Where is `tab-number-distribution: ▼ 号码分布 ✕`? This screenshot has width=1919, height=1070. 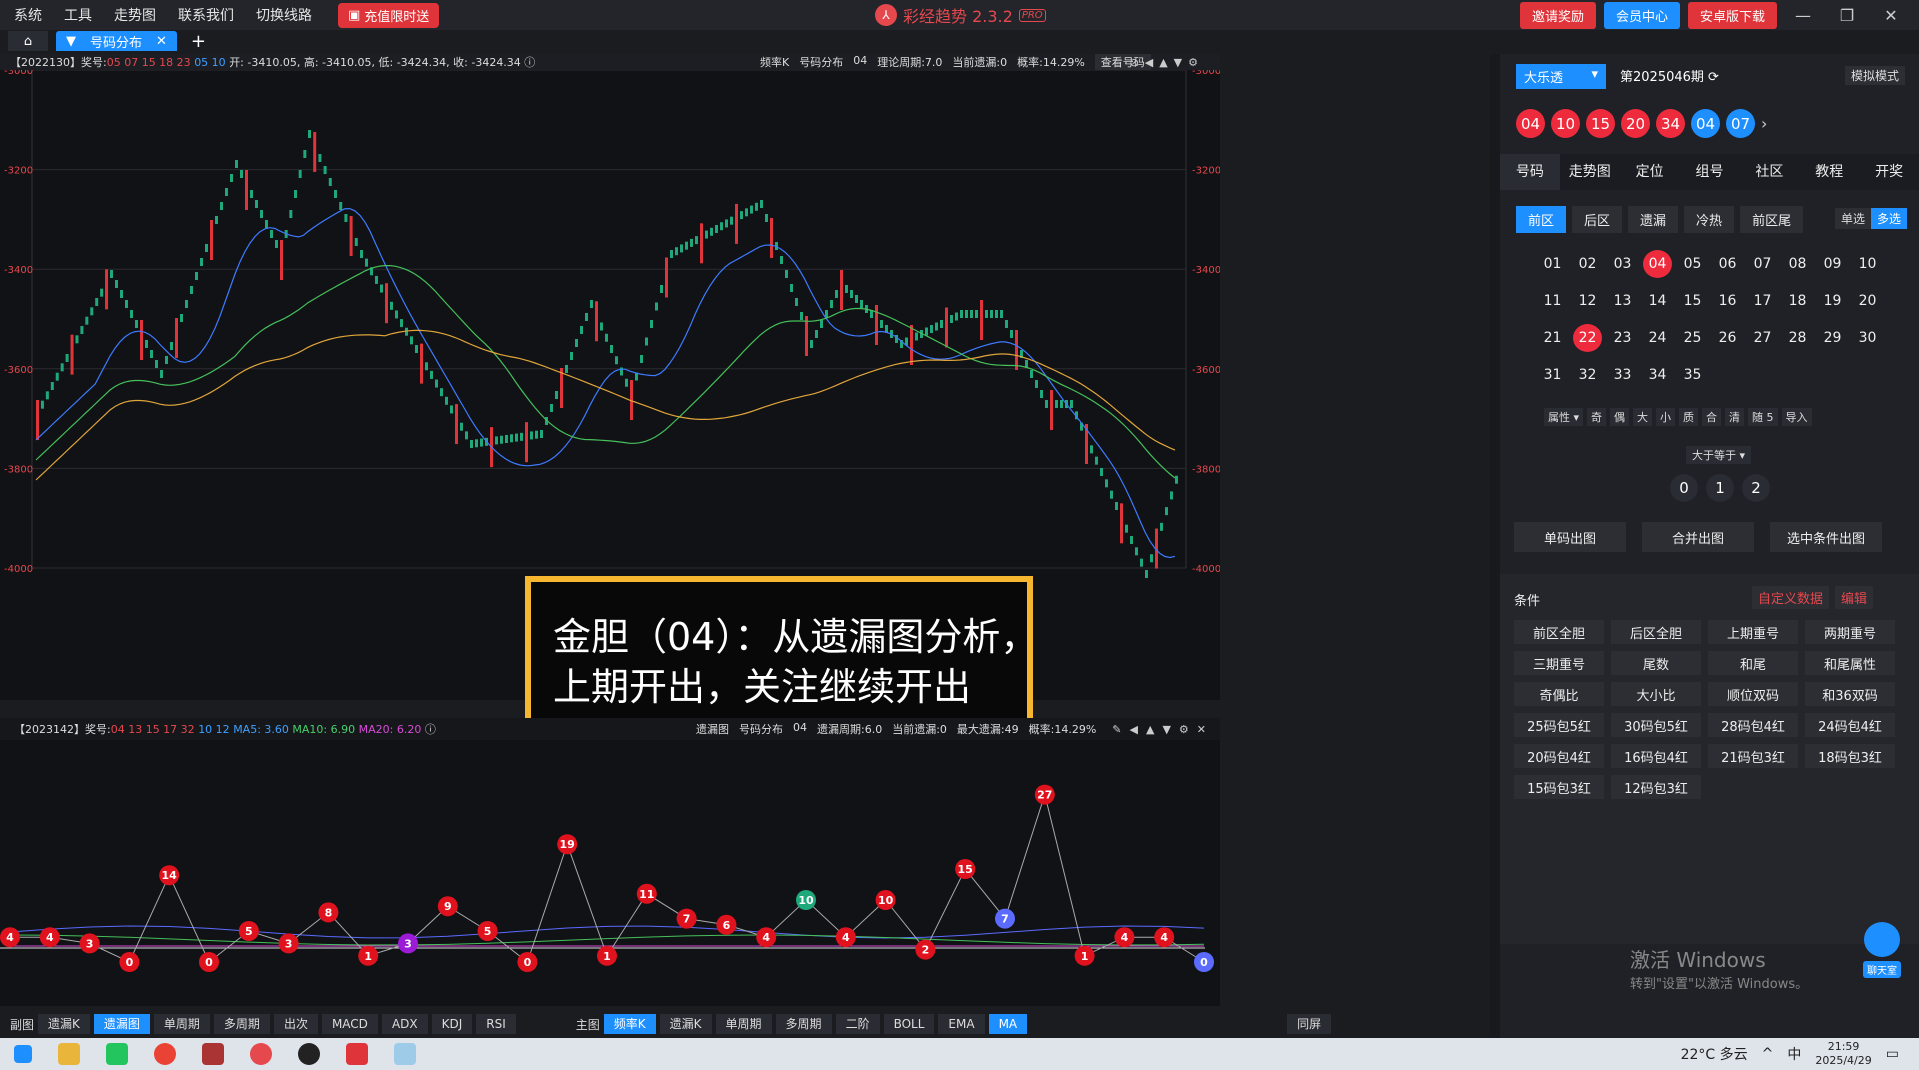
tab-number-distribution: ▼ 号码分布 ✕ is located at coordinates (116, 41).